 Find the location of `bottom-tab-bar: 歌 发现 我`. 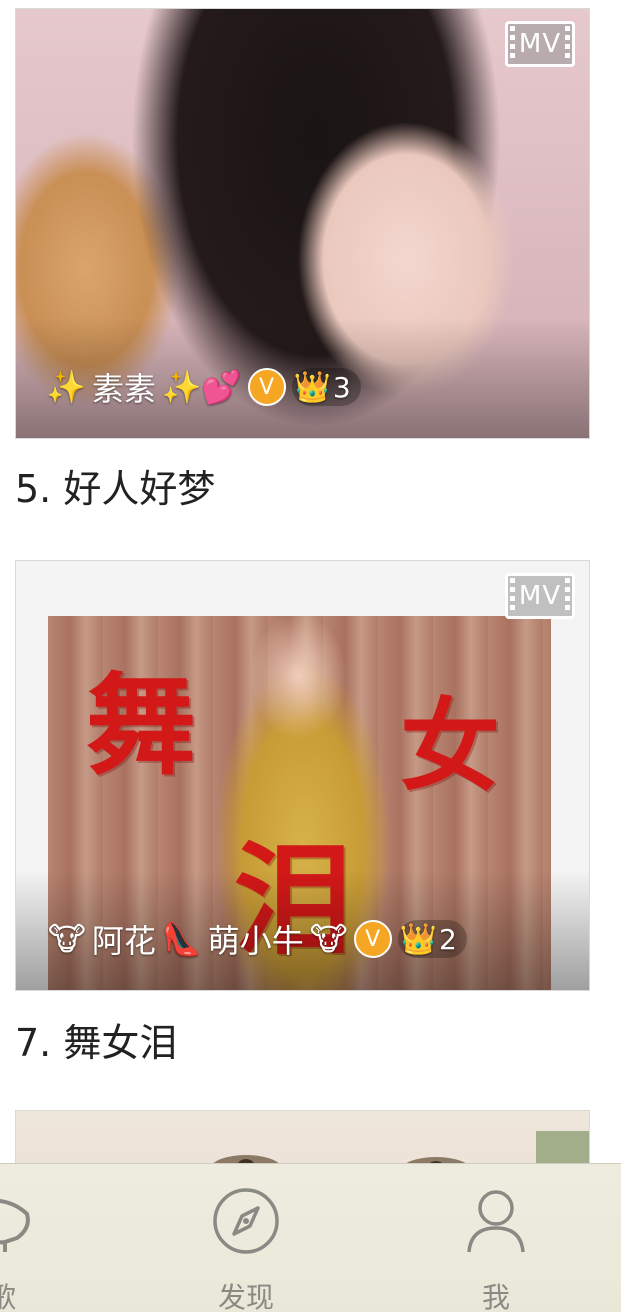

bottom-tab-bar: 歌 发现 我 is located at coordinates (310, 1238).